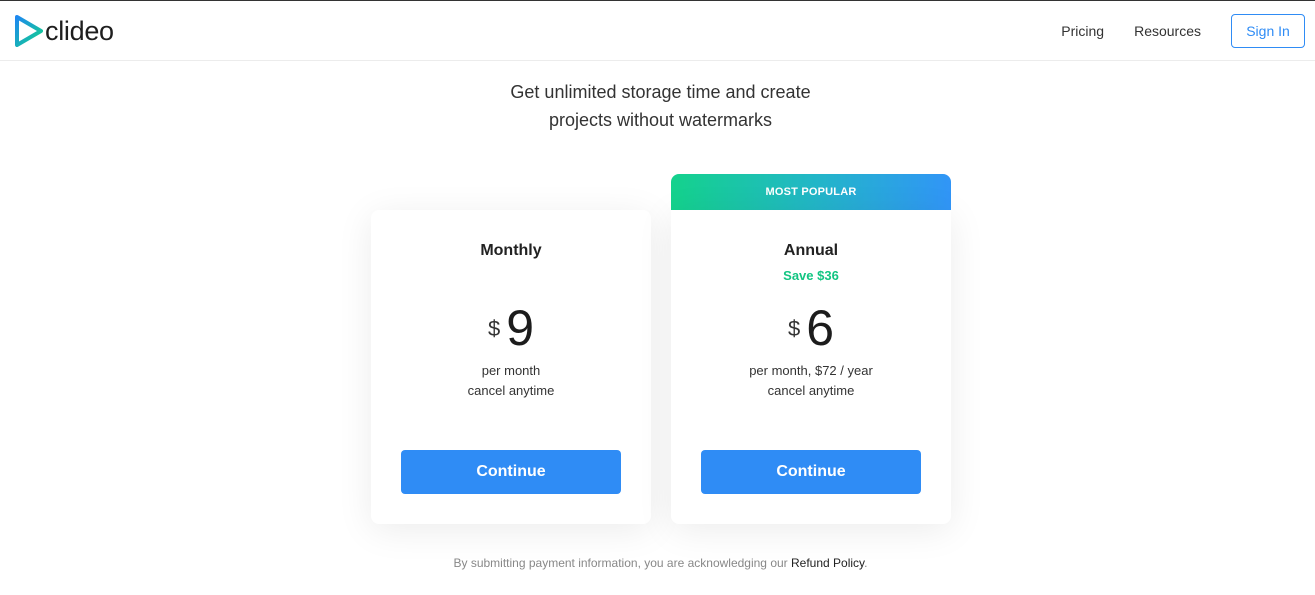 The width and height of the screenshot is (1315, 595). What do you see at coordinates (811, 192) in the screenshot?
I see `most-popular-badge: MOST POPULAR` at bounding box center [811, 192].